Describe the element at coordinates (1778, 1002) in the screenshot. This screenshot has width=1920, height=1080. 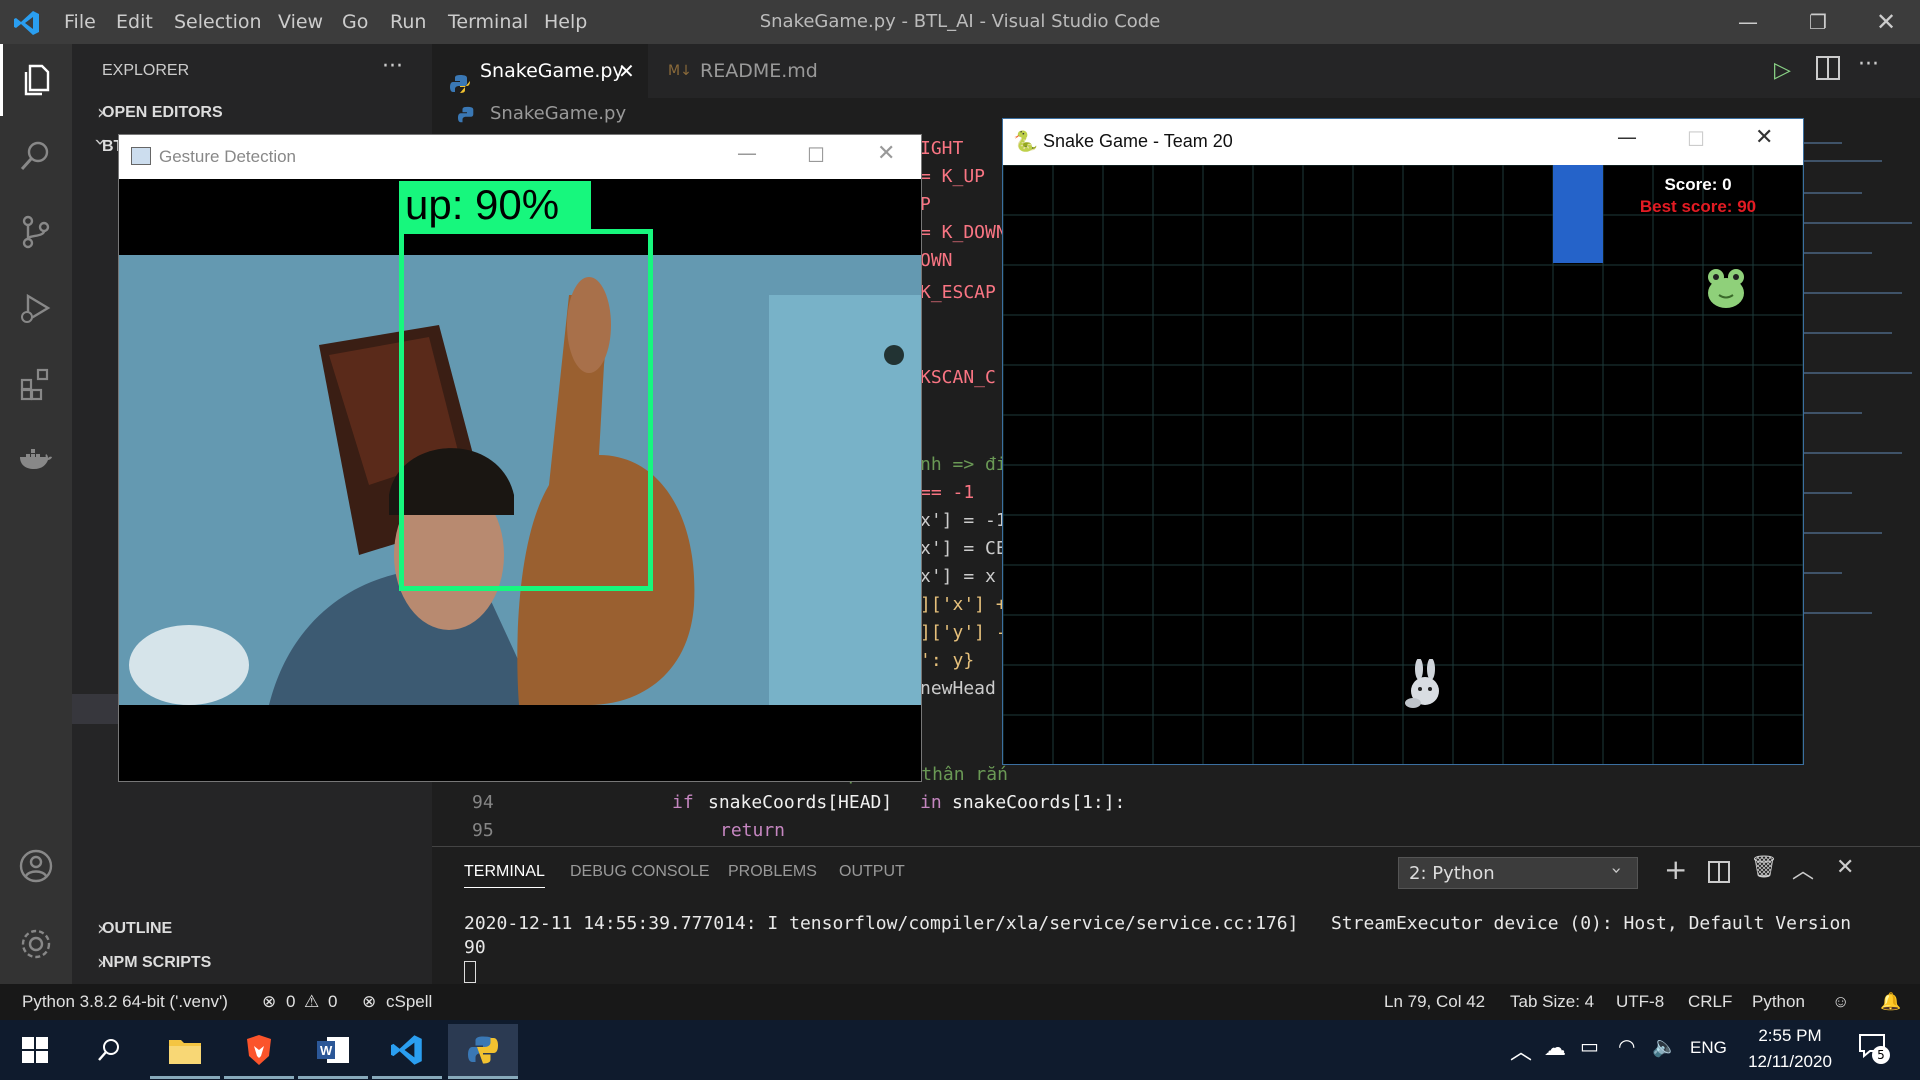
I see `language-mode: Python` at that location.